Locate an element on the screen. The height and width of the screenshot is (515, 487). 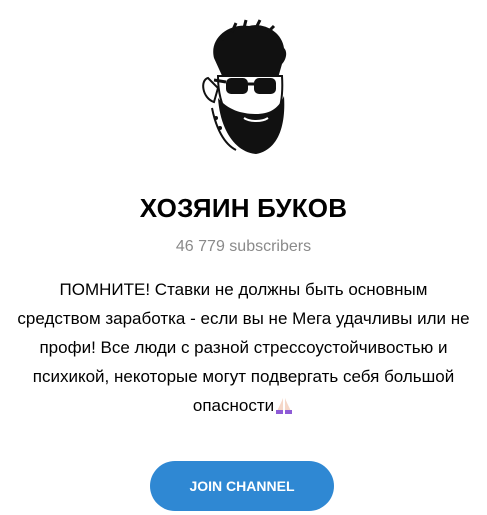
bearded-man-sunglasses-icon is located at coordinates (244, 86).